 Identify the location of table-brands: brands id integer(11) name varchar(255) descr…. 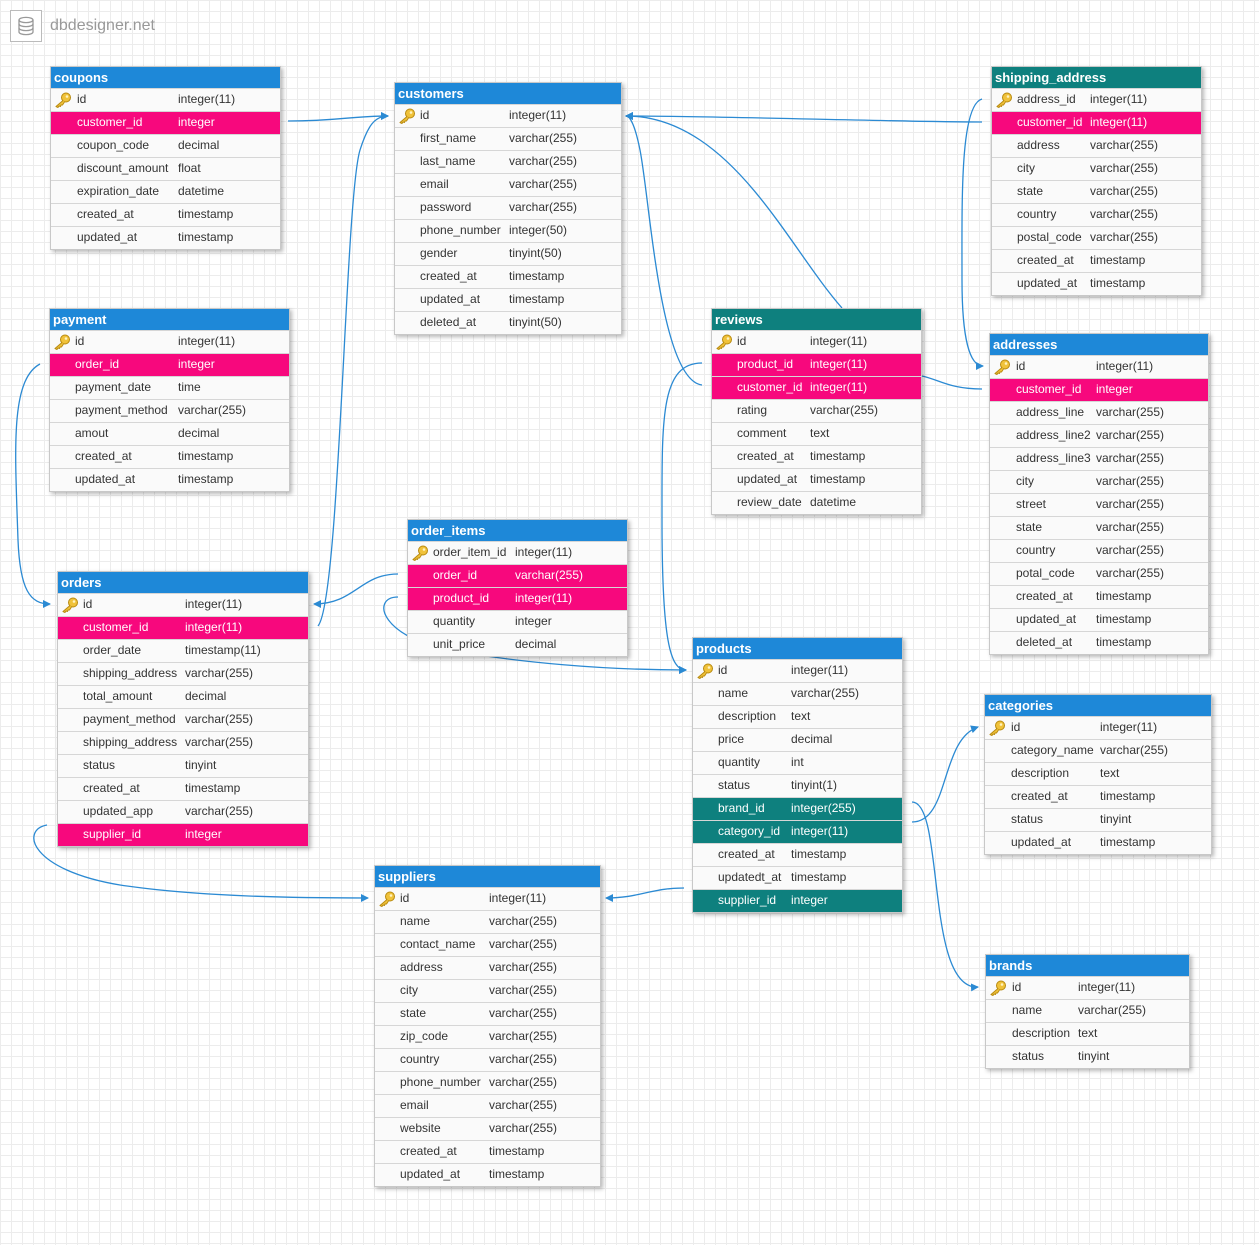
(1087, 1011).